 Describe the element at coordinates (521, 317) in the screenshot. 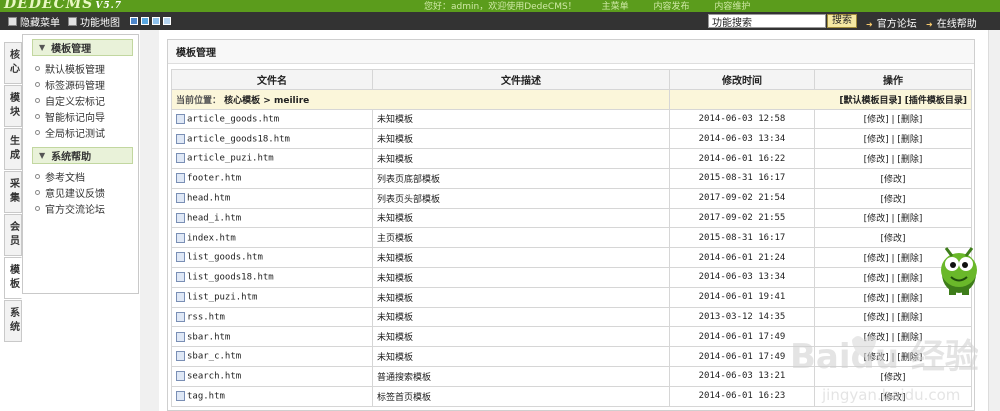

I see `file-description: 未知模板` at that location.